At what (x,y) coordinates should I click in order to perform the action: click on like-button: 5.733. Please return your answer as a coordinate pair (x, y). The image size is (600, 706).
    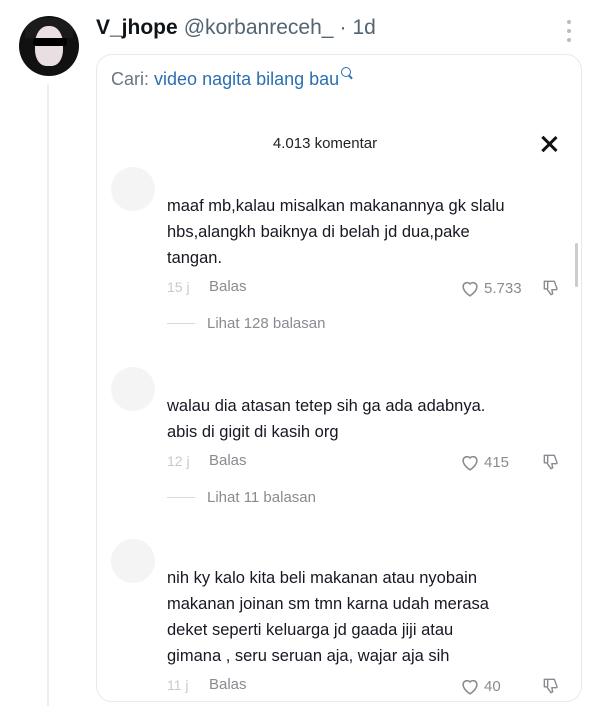
    Looking at the image, I should click on (490, 288).